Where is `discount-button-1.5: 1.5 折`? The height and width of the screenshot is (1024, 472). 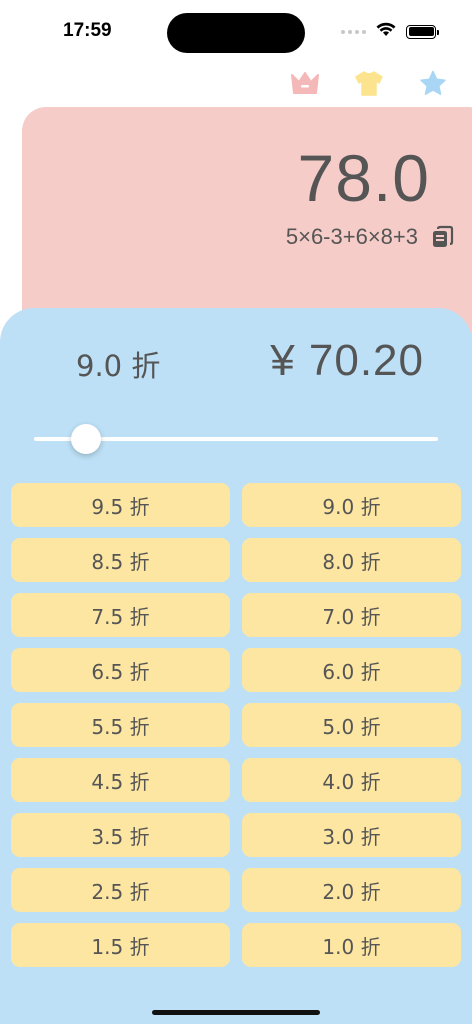 discount-button-1.5: 1.5 折 is located at coordinates (120, 945).